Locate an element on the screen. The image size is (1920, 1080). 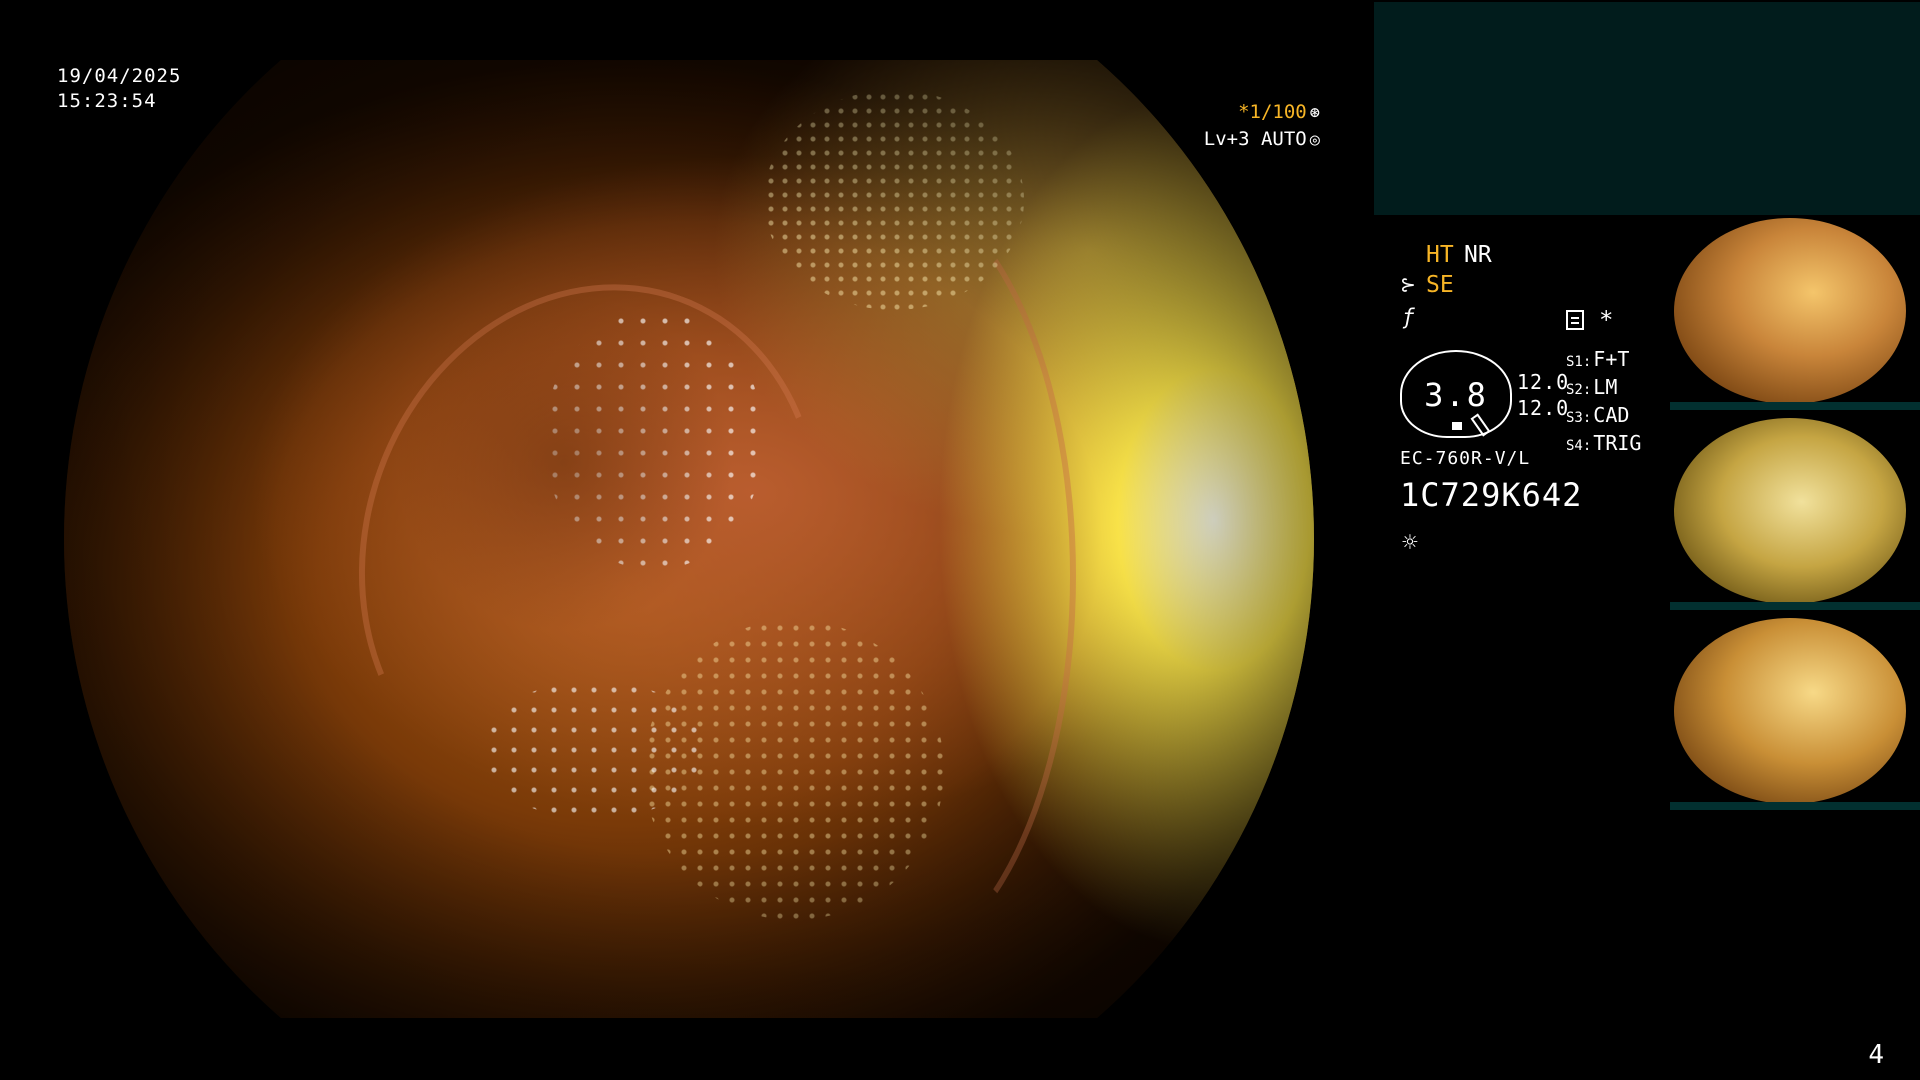
scope-serial: 1C729K642 is located at coordinates (1491, 495).